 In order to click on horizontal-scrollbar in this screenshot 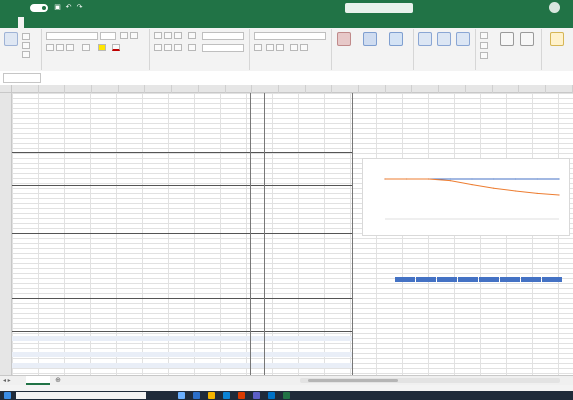, I will do `click(430, 380)`.